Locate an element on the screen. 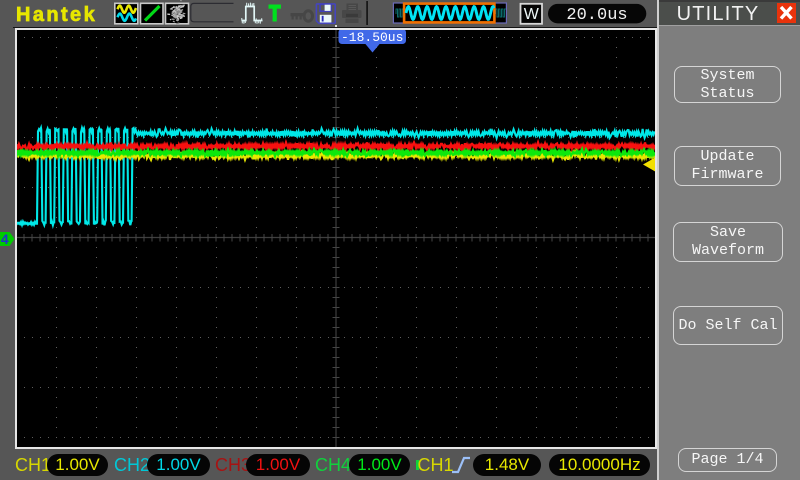 This screenshot has height=480, width=800. svg-text: 20.0us is located at coordinates (596, 15).